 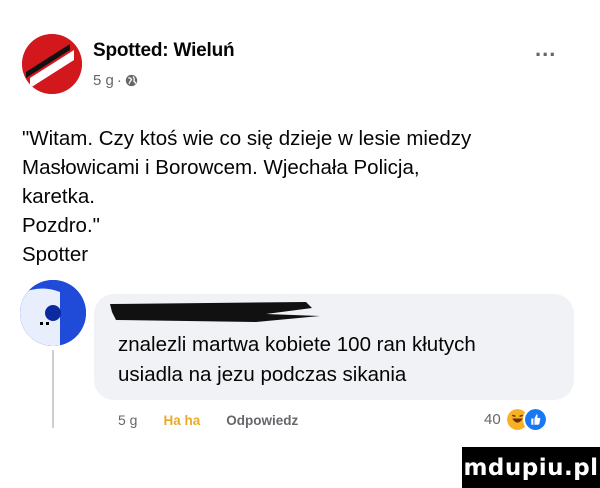 I want to click on post-line: Spotter, so click(x=55, y=254).